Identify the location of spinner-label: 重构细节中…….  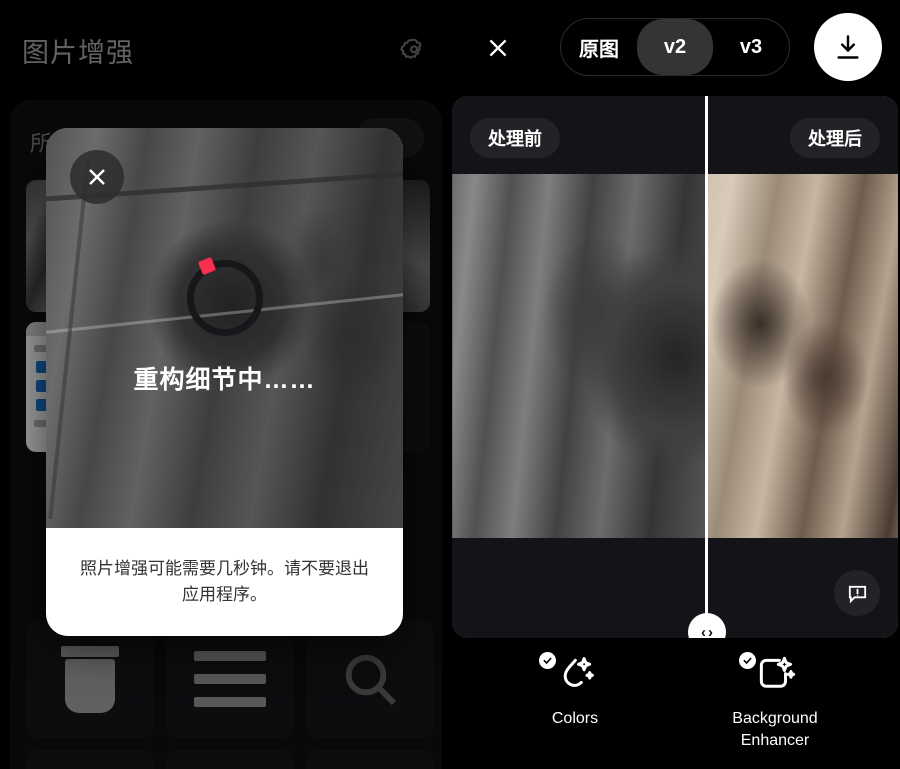
(224, 380).